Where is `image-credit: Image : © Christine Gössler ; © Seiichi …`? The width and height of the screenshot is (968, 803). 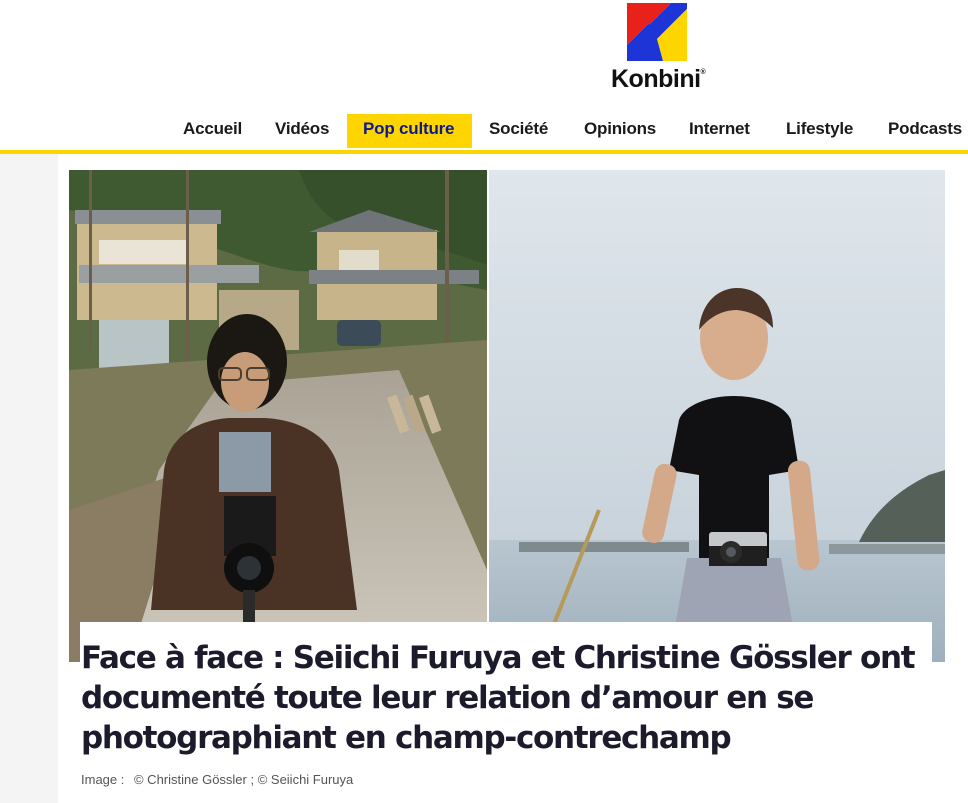 image-credit: Image : © Christine Gössler ; © Seiichi … is located at coordinates (220, 779).